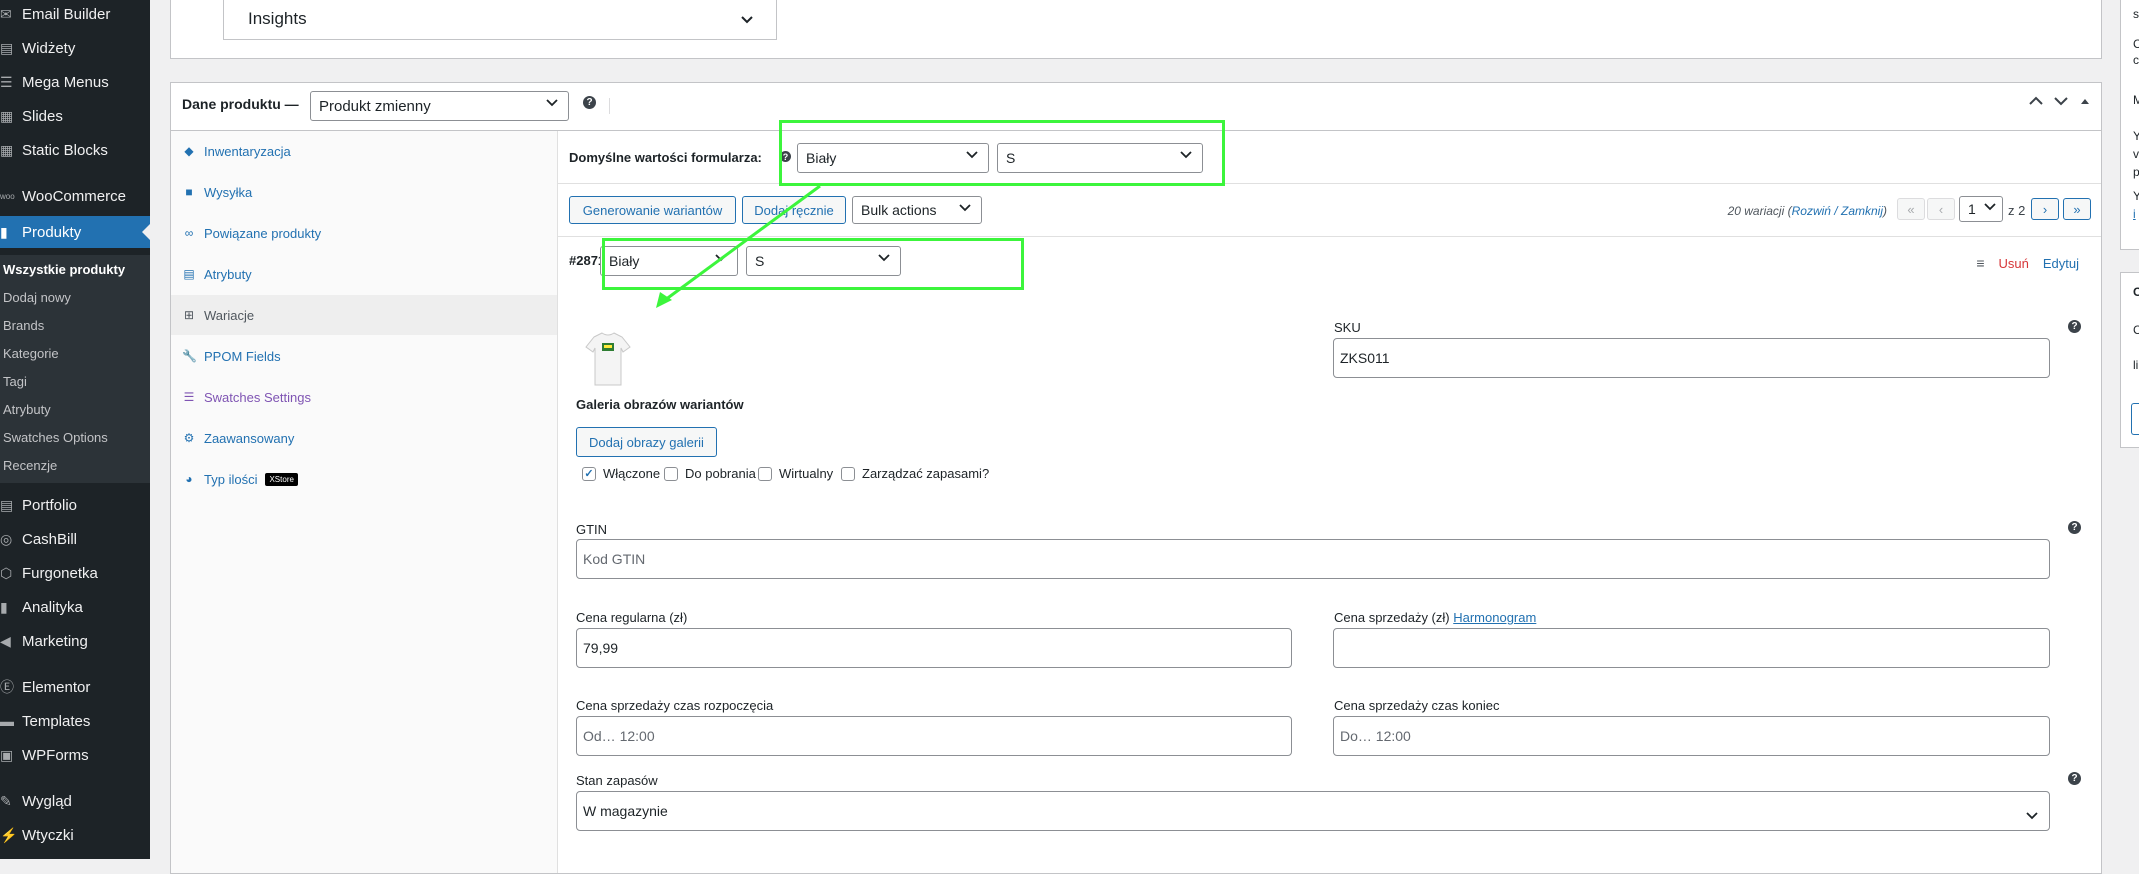 This screenshot has height=874, width=2139. Describe the element at coordinates (621, 473) in the screenshot. I see `enabled-checkbox: ✓ Włączone` at that location.